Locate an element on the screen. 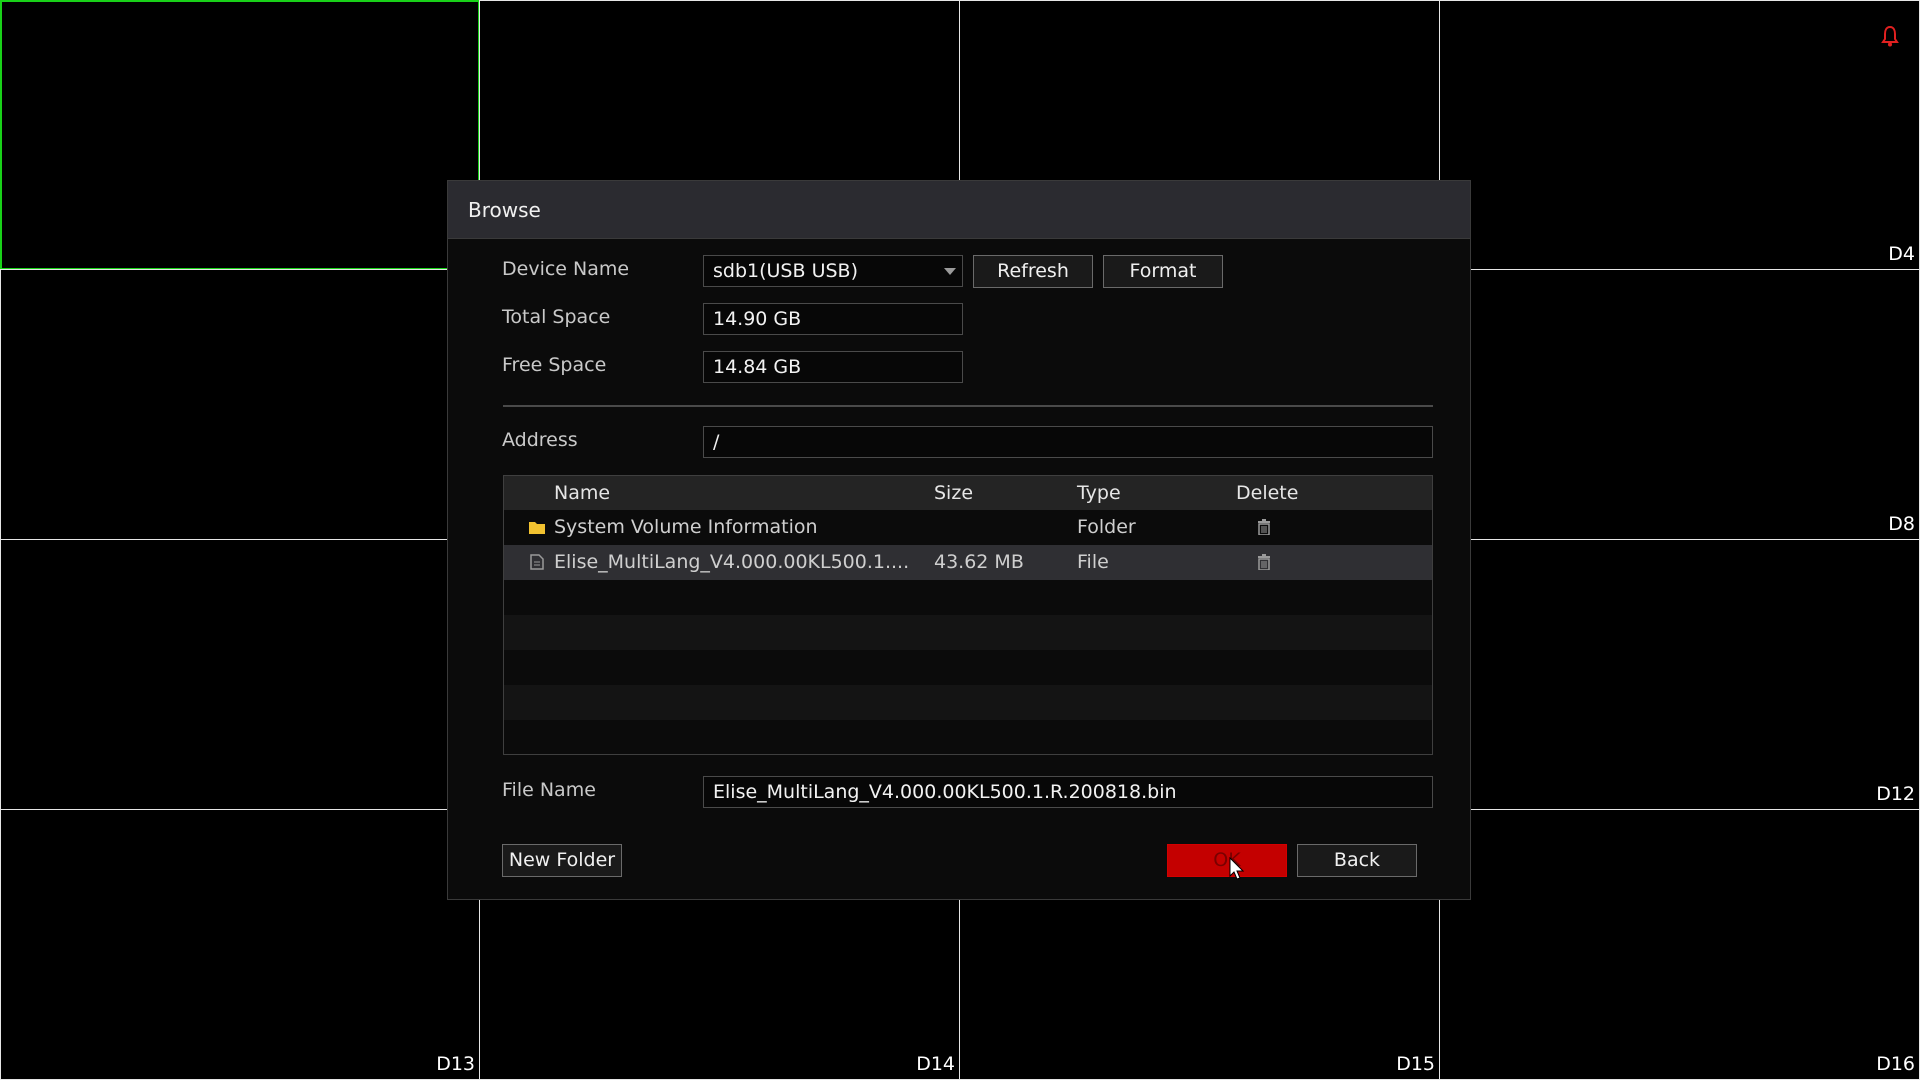 Image resolution: width=1920 pixels, height=1080 pixels. channel-label-d13: D13 is located at coordinates (455, 1064).